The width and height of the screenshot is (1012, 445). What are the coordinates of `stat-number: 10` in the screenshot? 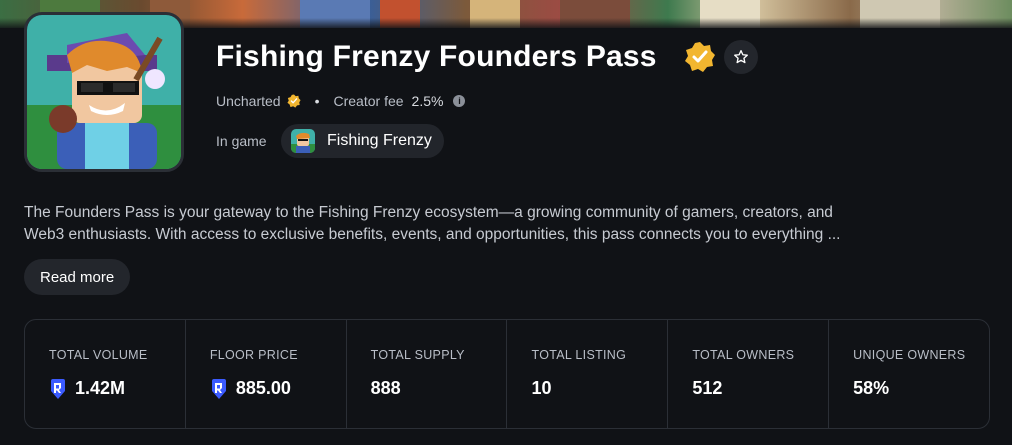 It's located at (541, 388).